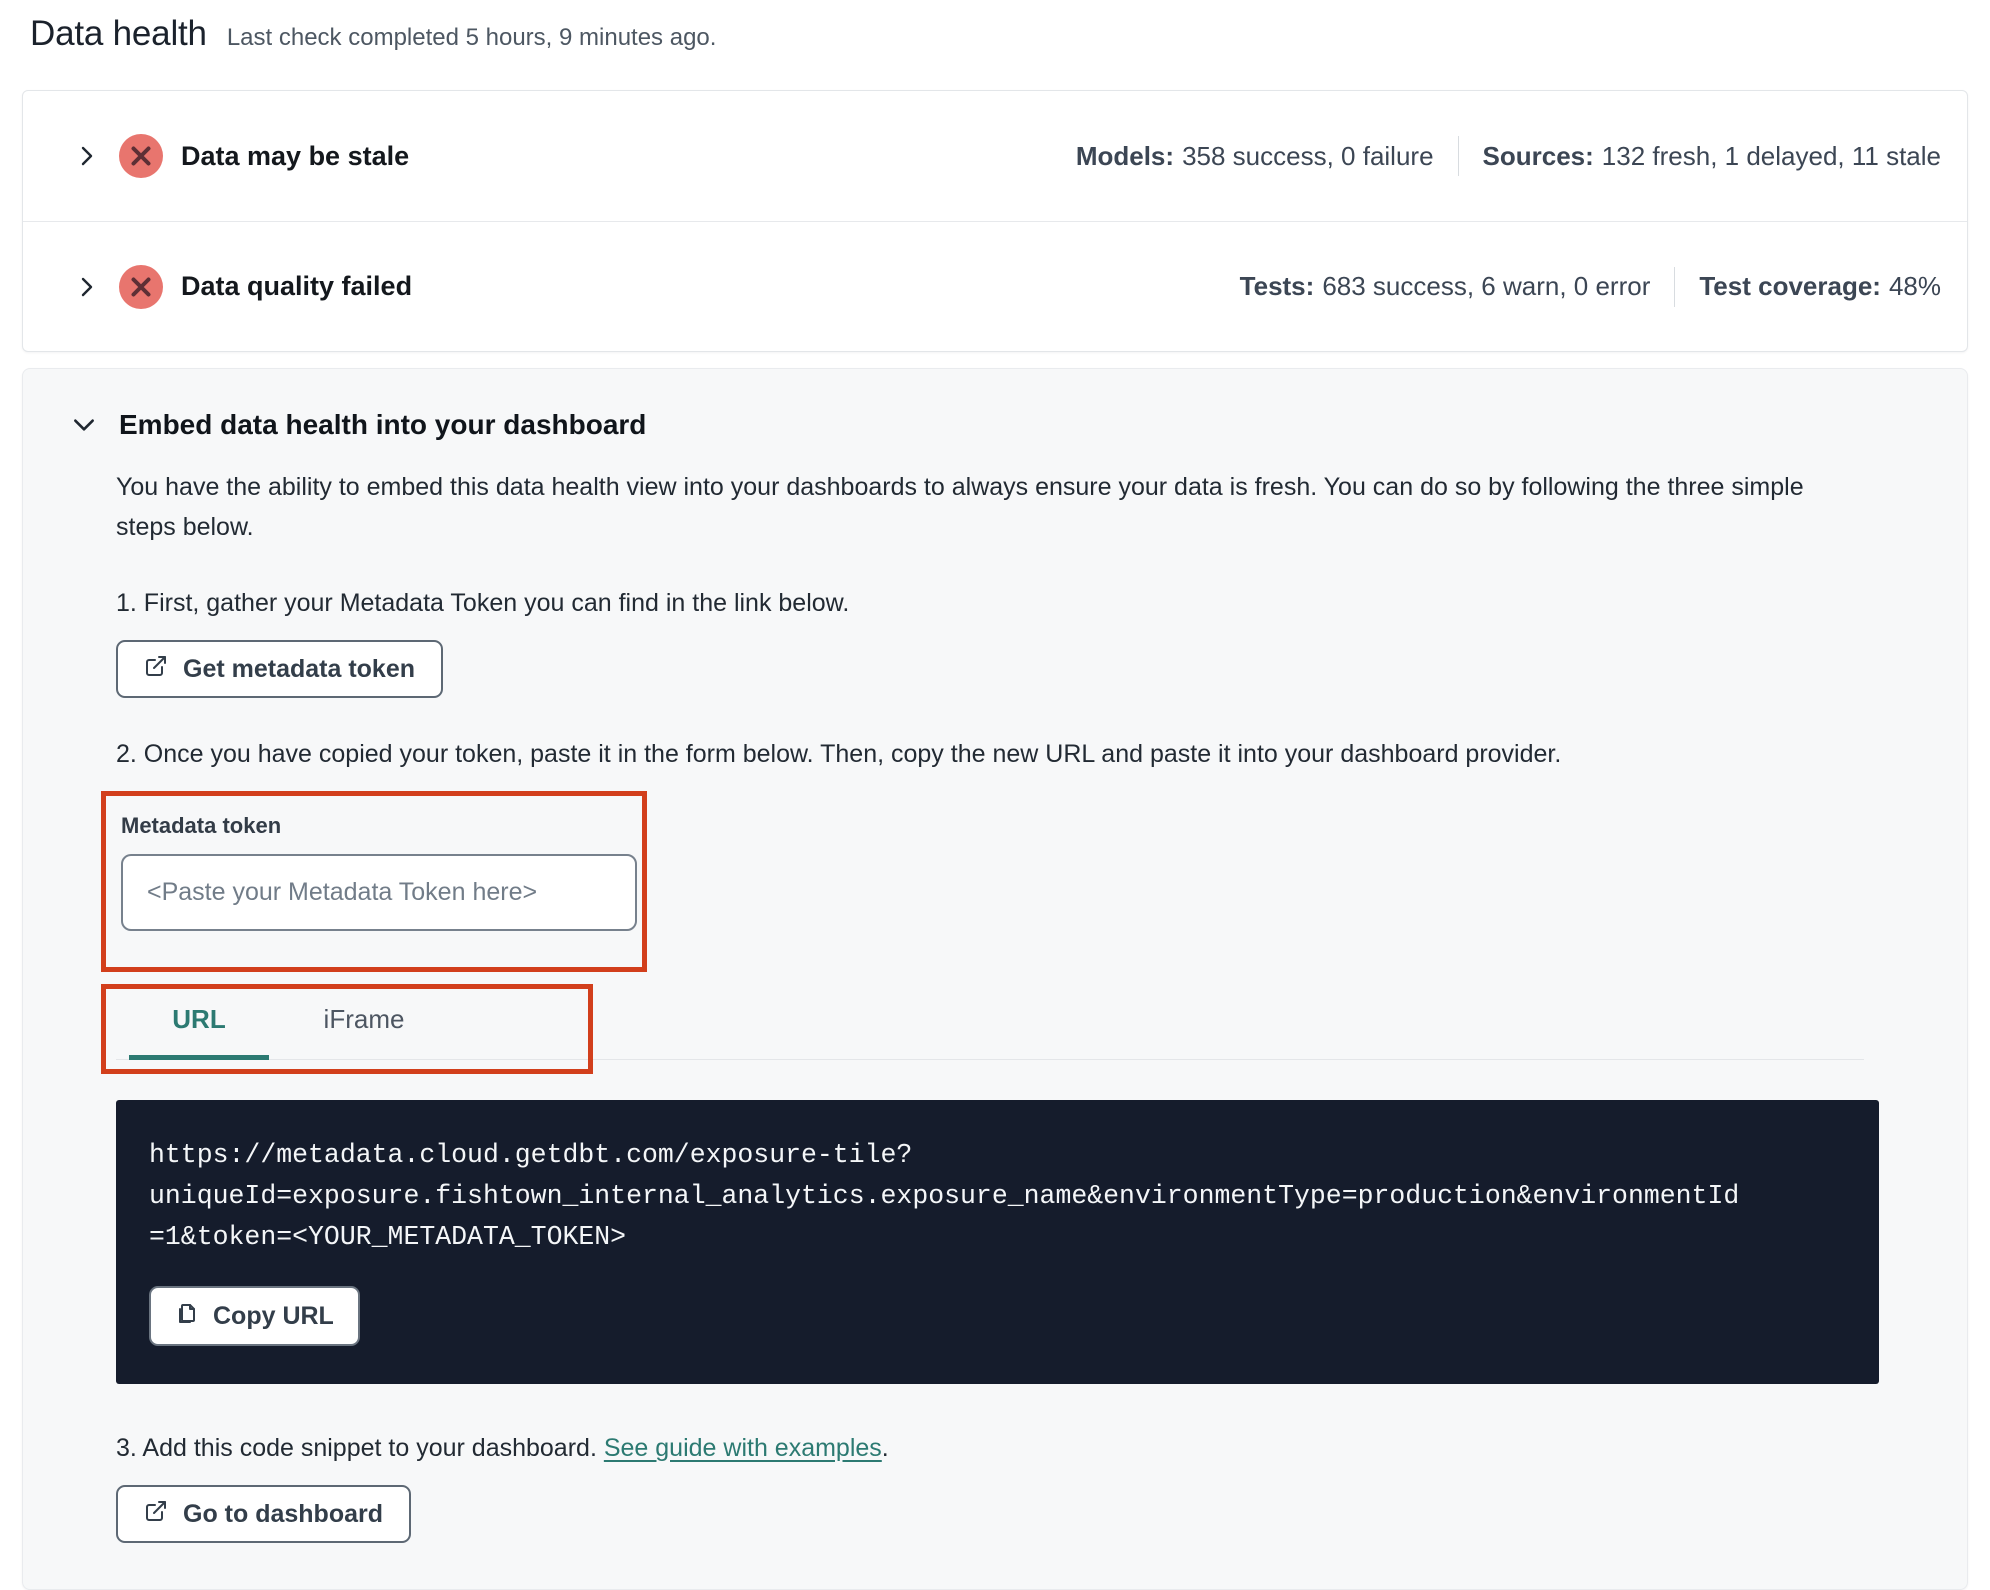 The width and height of the screenshot is (1990, 1590). Describe the element at coordinates (273, 1315) in the screenshot. I see `copy-url-label: Copy URL` at that location.